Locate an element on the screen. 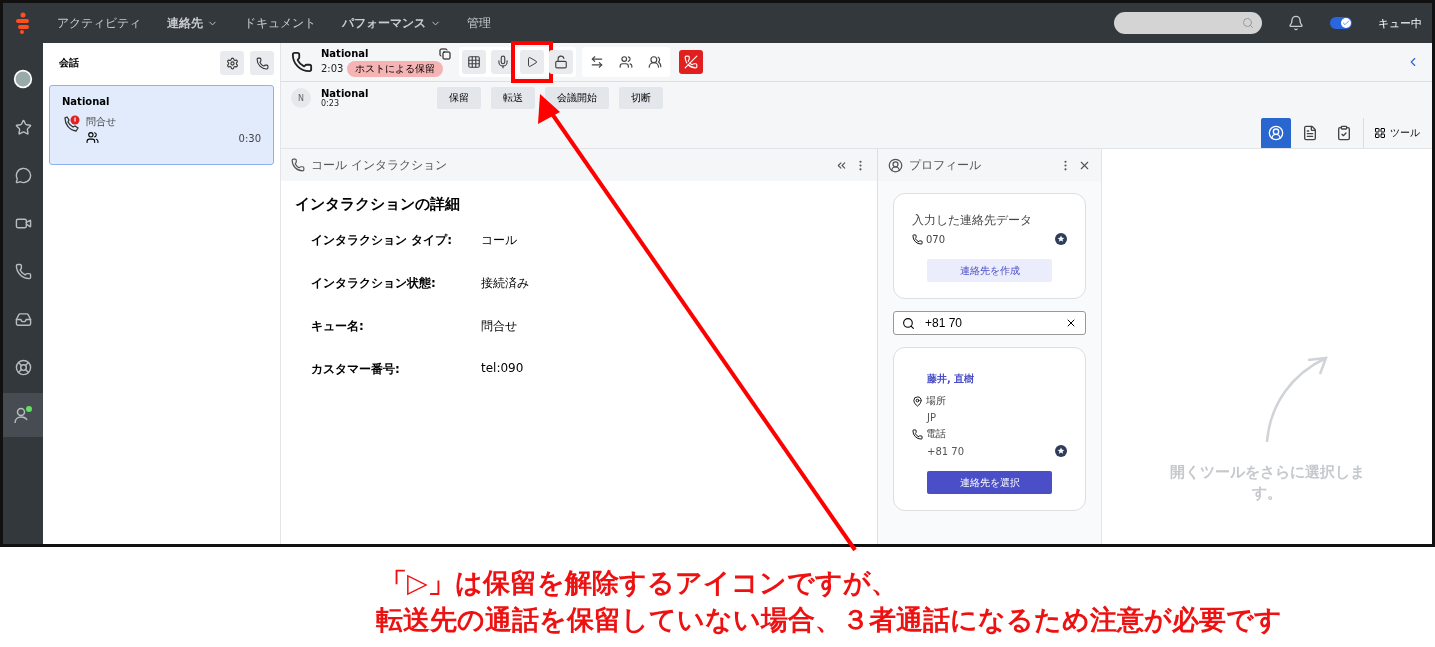 This screenshot has height=647, width=1435. phone-number: +81 70 is located at coordinates (946, 451).